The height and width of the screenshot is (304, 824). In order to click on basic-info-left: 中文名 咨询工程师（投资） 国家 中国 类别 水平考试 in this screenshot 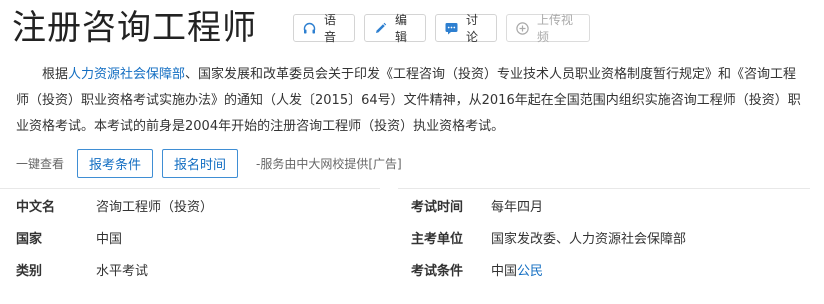, I will do `click(114, 237)`.